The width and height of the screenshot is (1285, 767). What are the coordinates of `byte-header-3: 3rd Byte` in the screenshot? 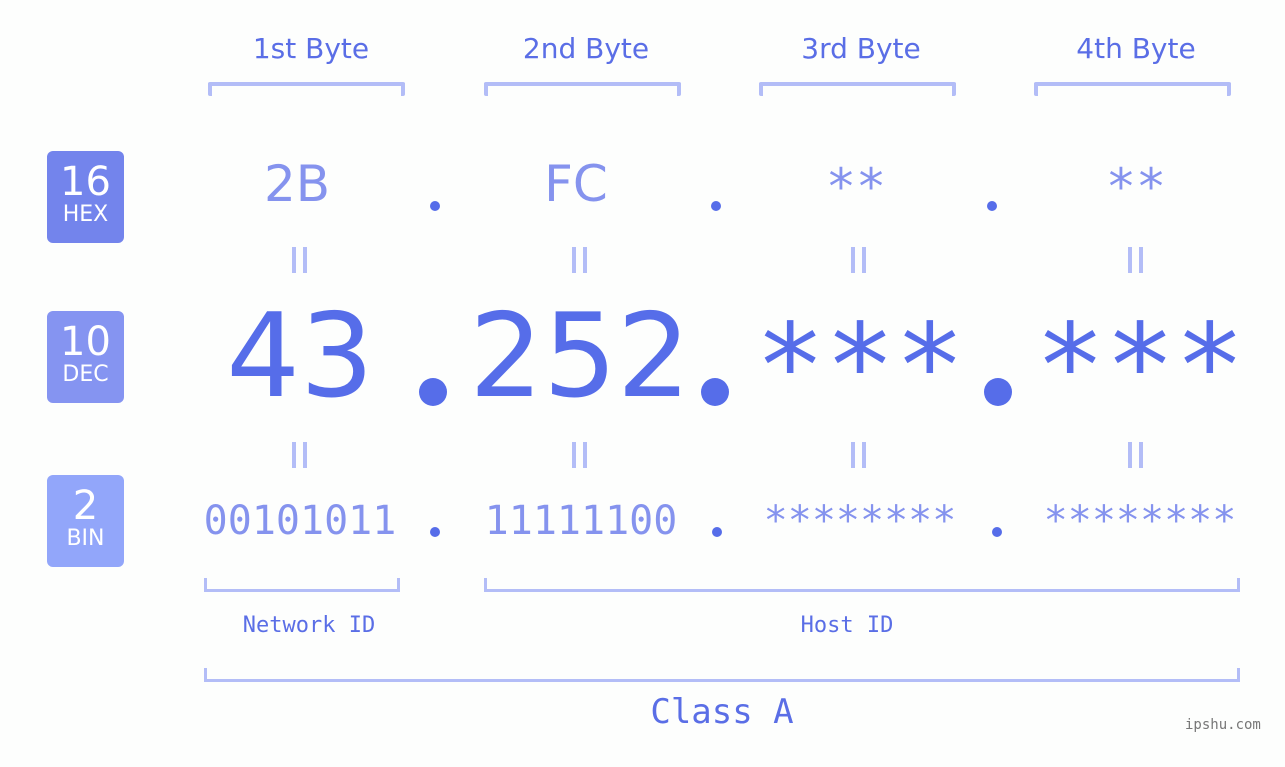 It's located at (861, 48).